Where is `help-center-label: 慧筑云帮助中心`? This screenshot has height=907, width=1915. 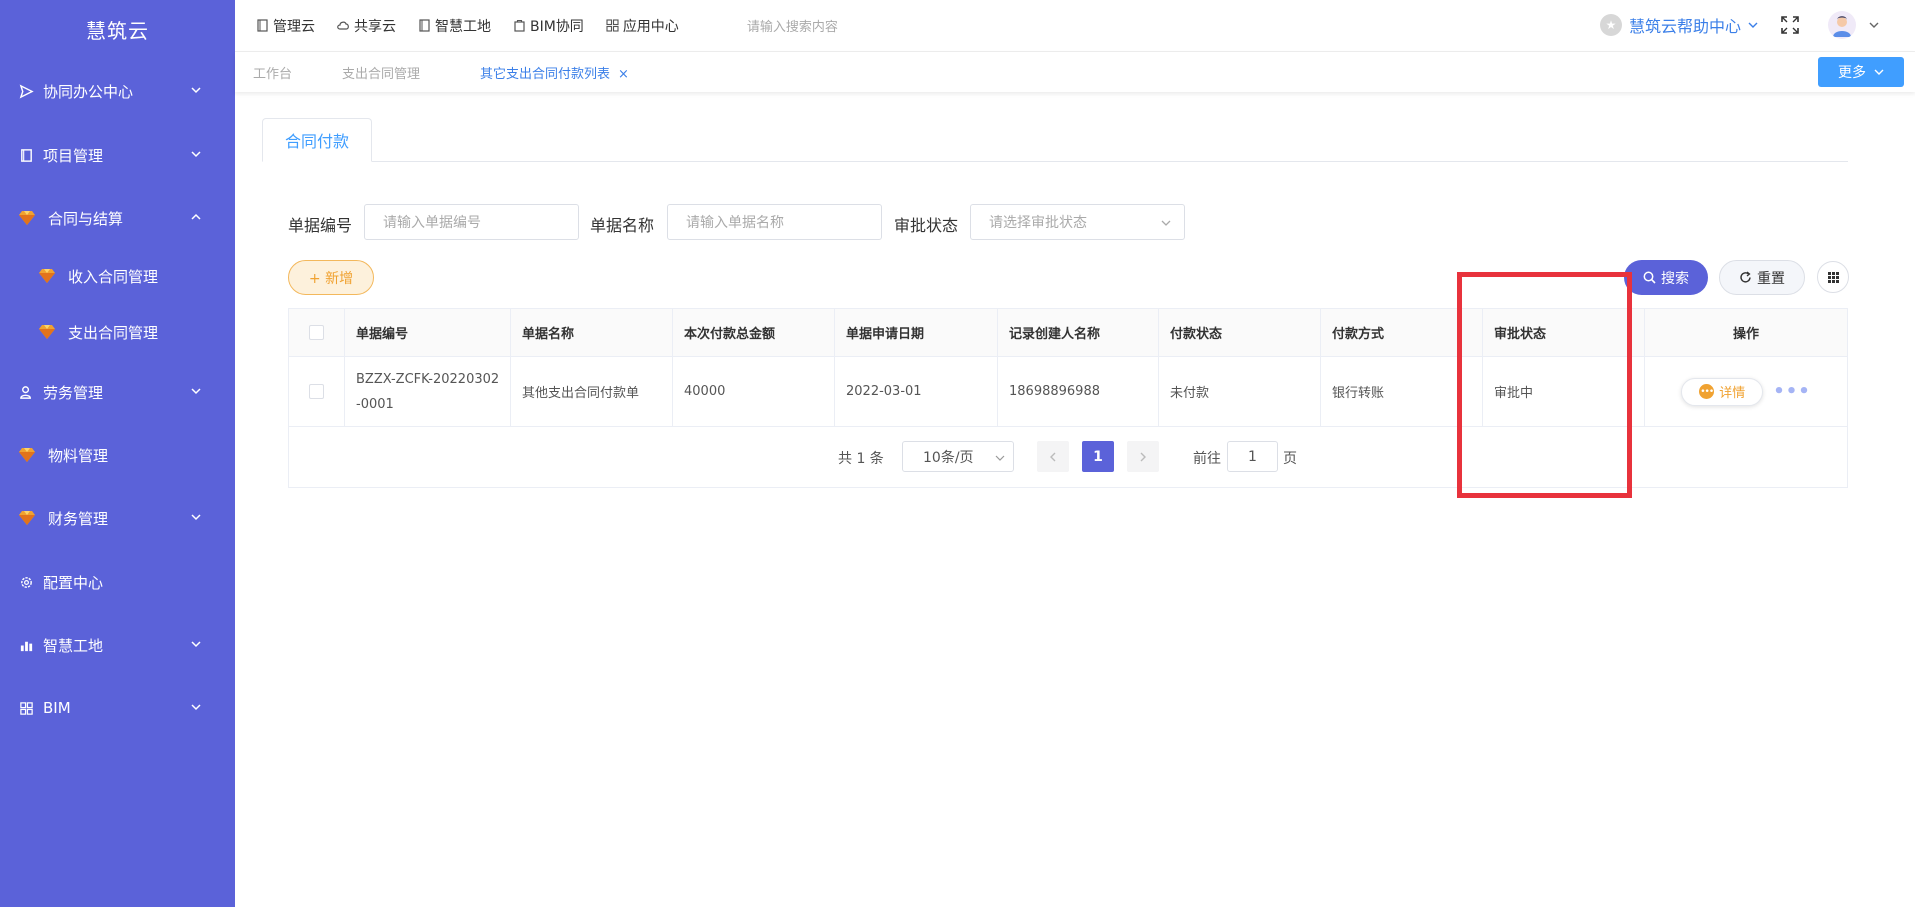 help-center-label: 慧筑云帮助中心 is located at coordinates (1684, 26).